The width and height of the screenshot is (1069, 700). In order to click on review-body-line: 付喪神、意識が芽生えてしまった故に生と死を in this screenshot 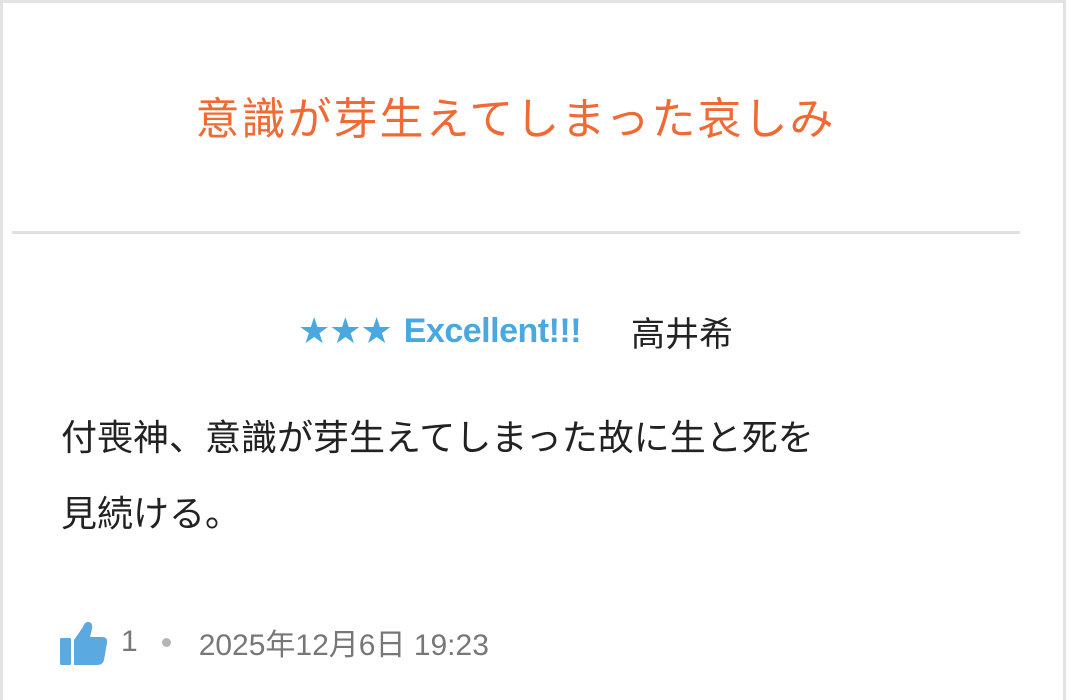, I will do `click(437, 438)`.